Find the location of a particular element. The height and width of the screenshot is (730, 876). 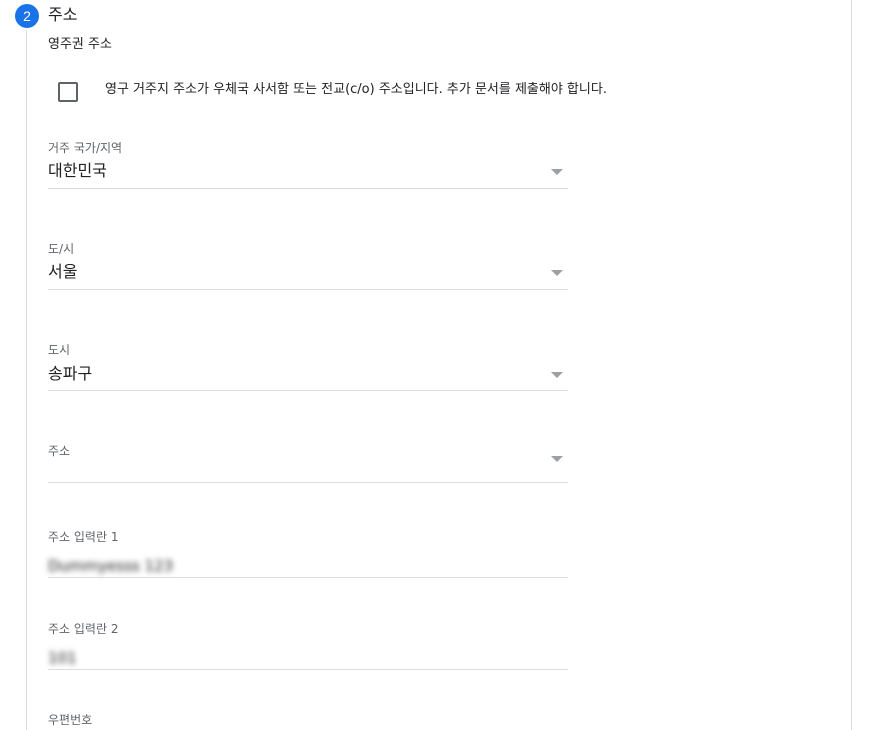

address-line2-input: 주소 입력란 2 101 is located at coordinates (308, 646).